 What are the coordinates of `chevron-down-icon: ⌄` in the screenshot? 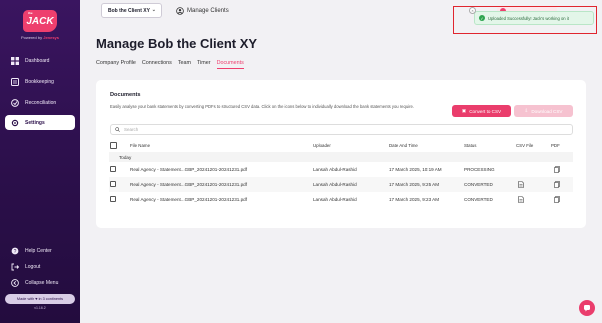 It's located at (153, 10).